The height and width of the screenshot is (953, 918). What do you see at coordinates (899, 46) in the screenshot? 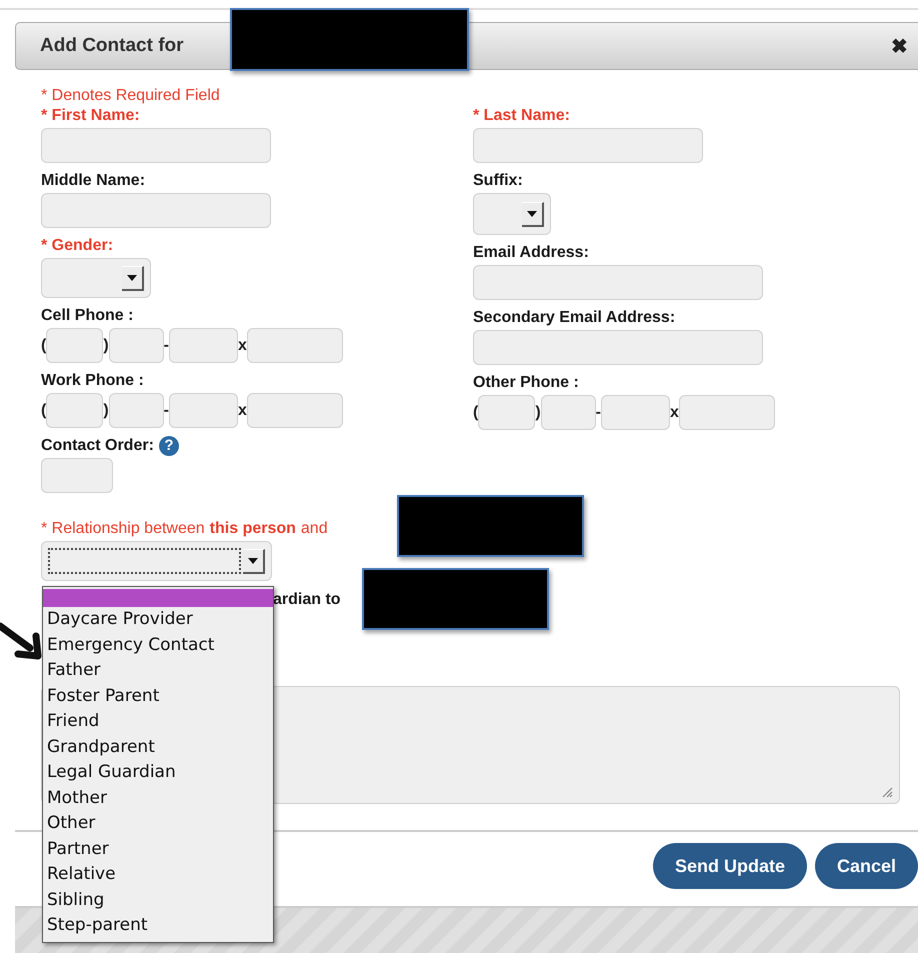
I see `close-button: ✖` at bounding box center [899, 46].